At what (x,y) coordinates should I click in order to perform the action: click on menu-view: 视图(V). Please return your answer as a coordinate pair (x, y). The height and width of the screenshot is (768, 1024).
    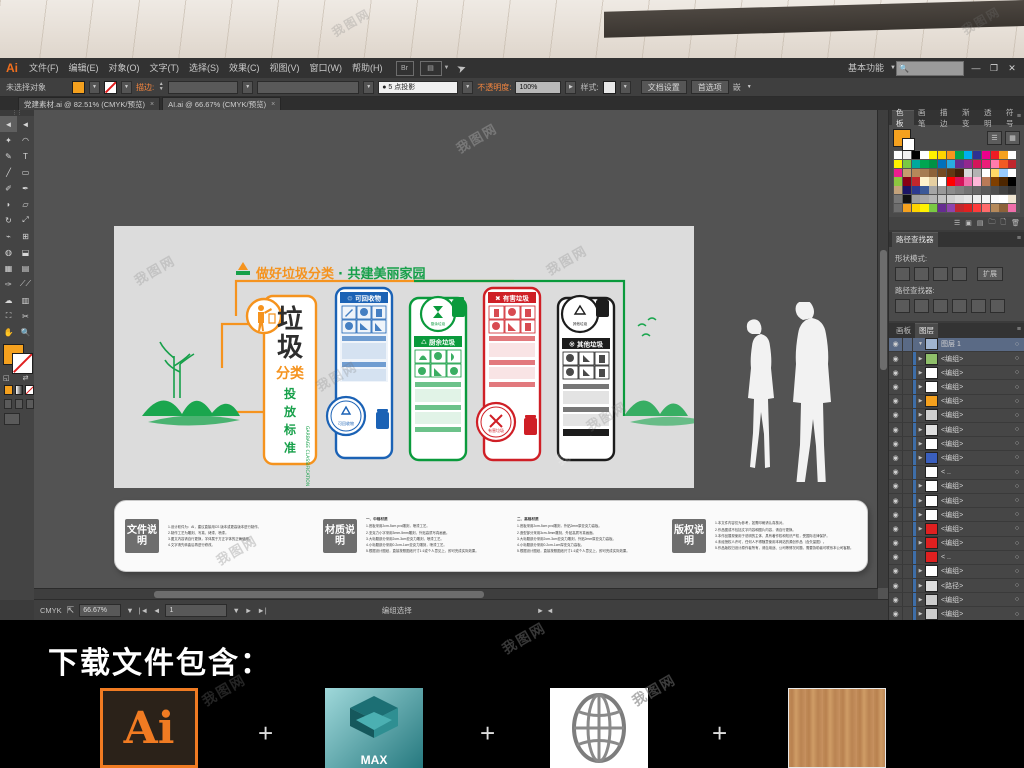
    Looking at the image, I should click on (285, 68).